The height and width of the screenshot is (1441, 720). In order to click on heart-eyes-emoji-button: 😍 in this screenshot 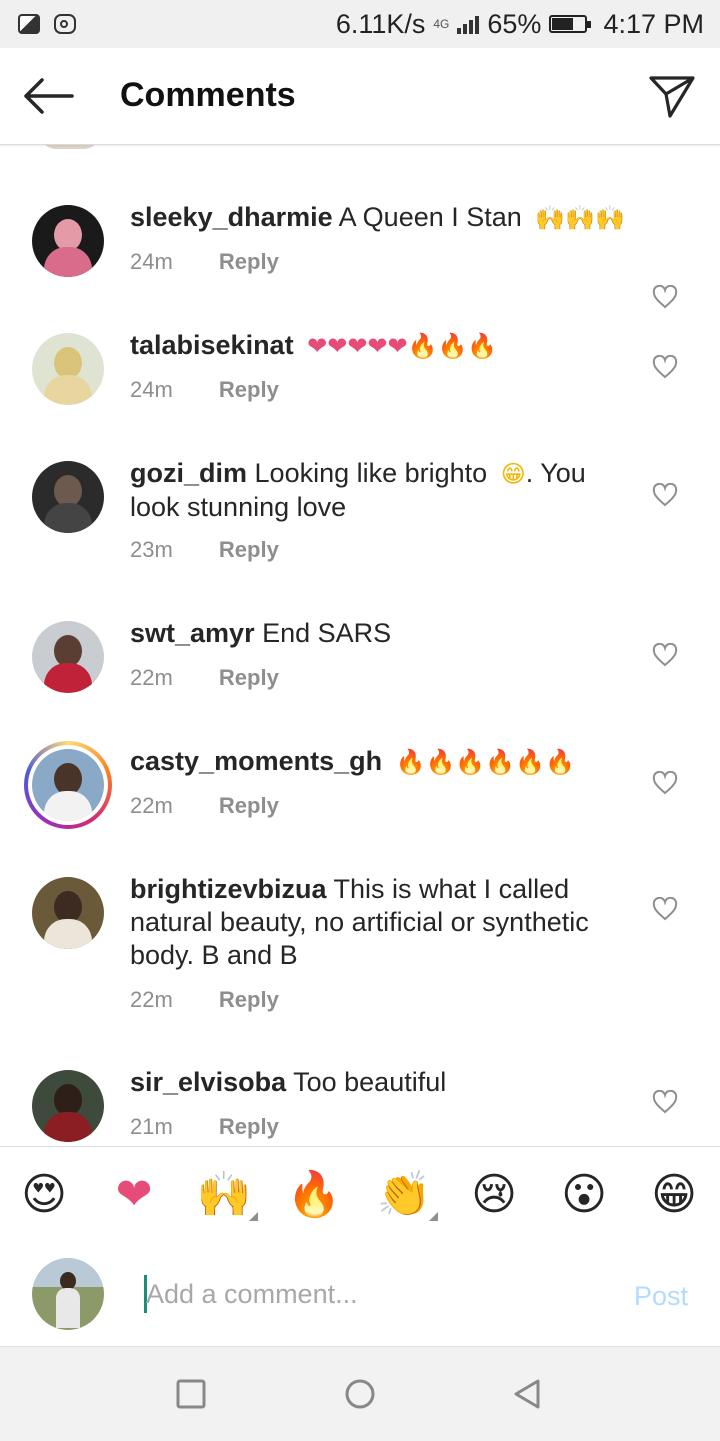, I will do `click(44, 1195)`.